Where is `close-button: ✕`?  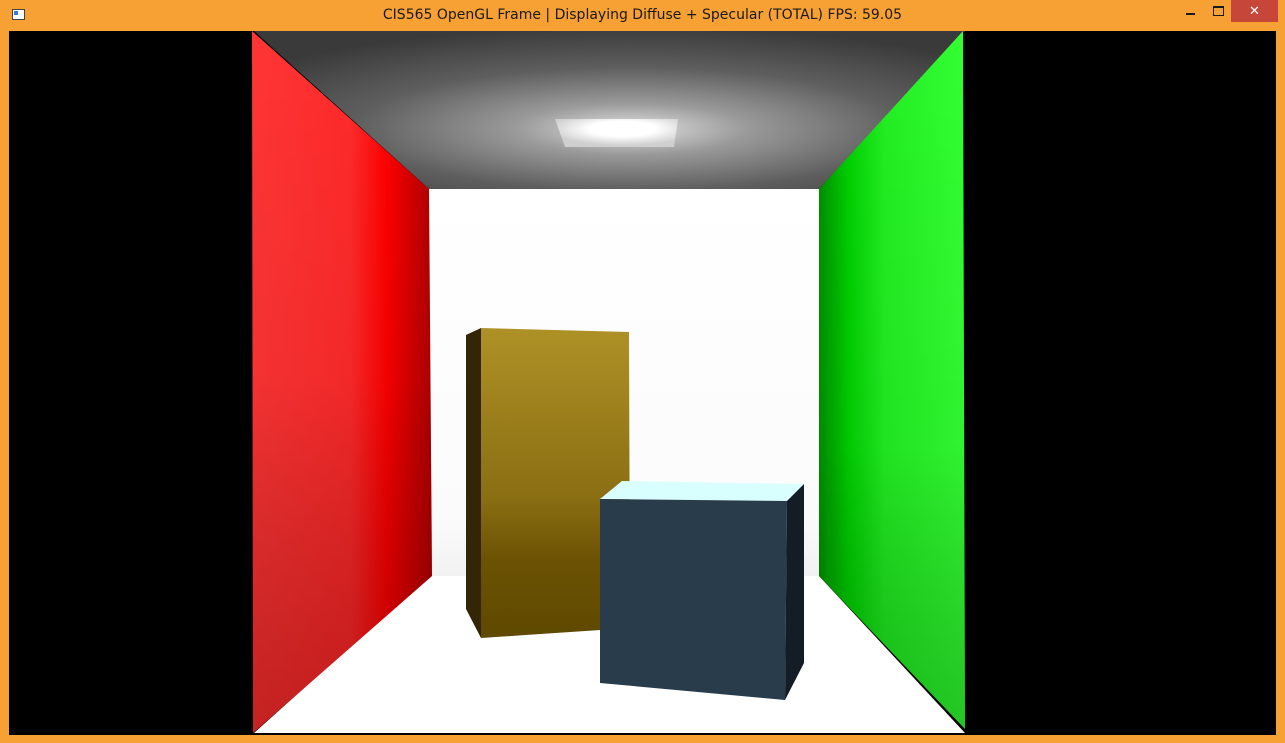
close-button: ✕ is located at coordinates (1254, 11).